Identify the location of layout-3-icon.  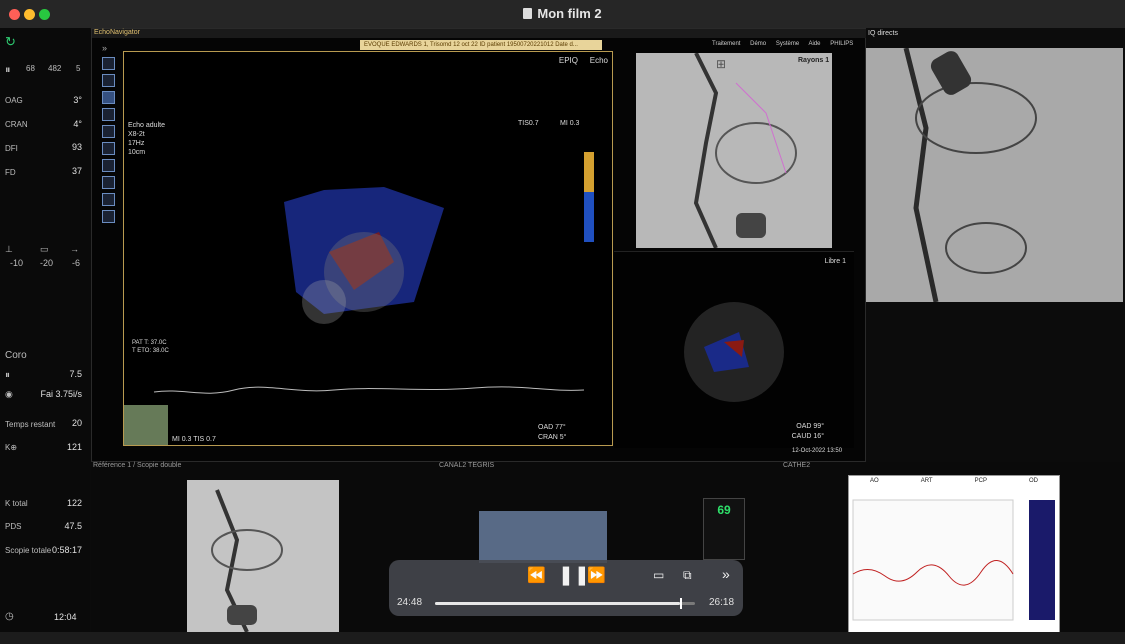
(108, 97).